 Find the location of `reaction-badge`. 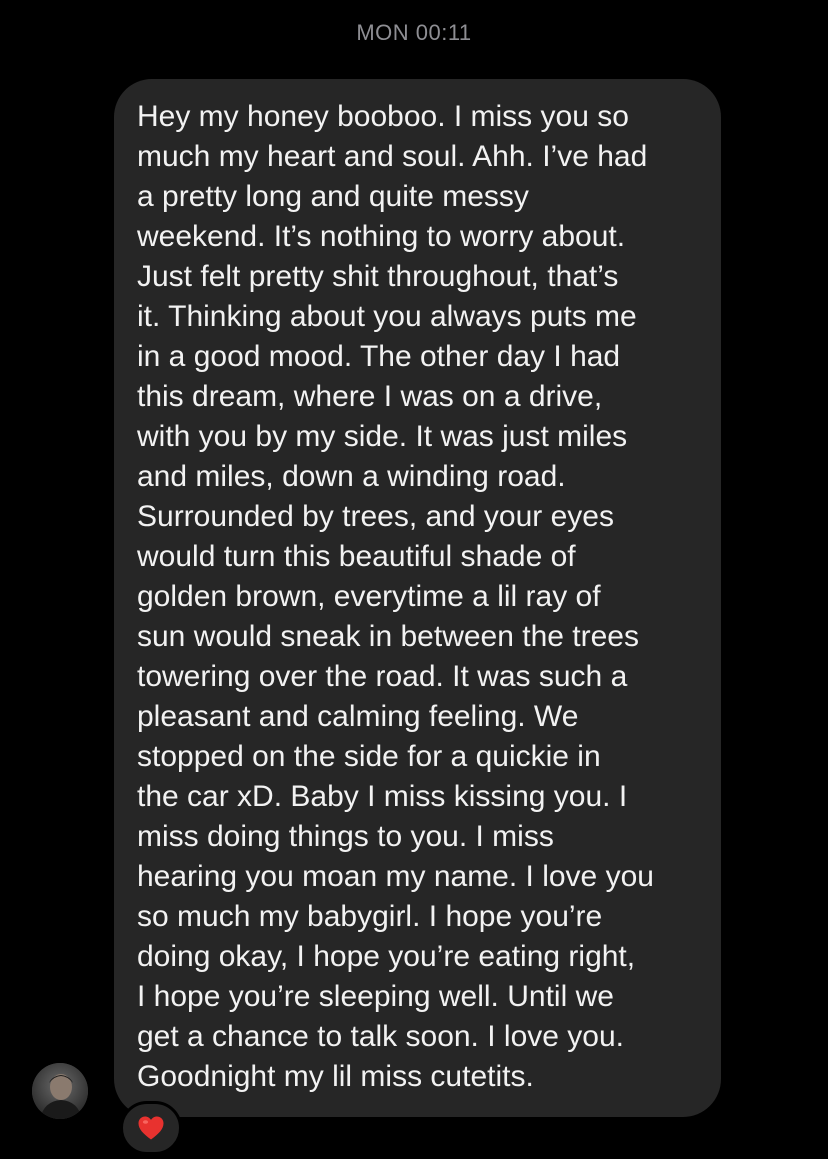

reaction-badge is located at coordinates (151, 1128).